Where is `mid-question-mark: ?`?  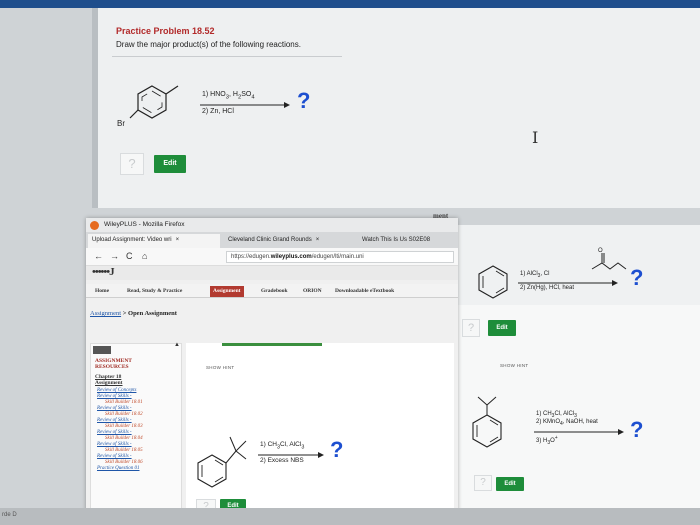
mid-question-mark: ? is located at coordinates (336, 450).